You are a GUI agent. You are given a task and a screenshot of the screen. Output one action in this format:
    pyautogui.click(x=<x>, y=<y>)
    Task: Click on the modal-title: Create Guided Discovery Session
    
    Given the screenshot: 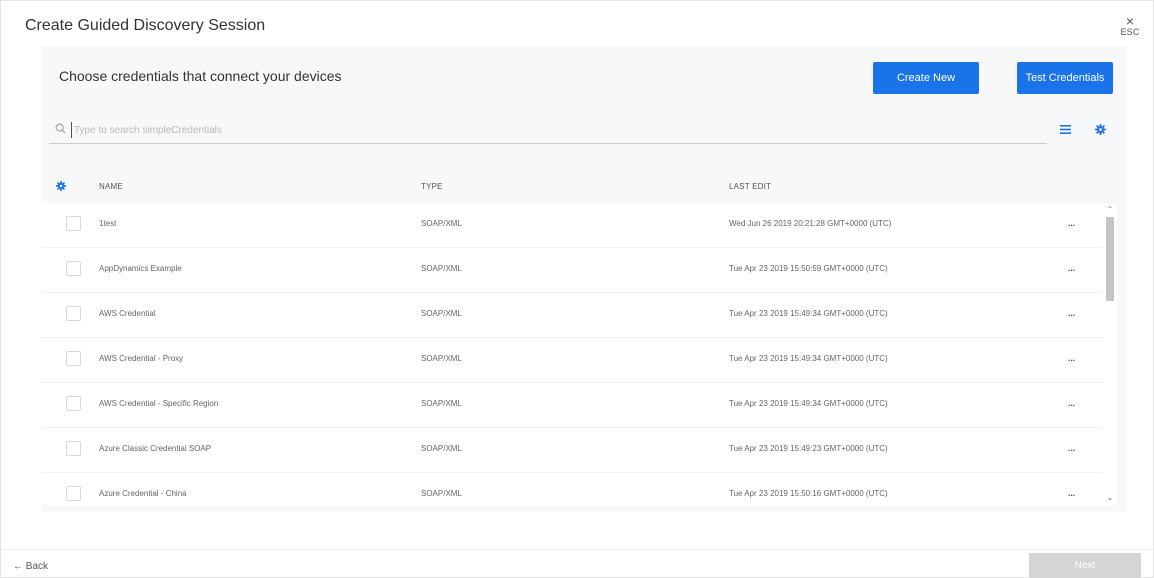 What is the action you would take?
    pyautogui.click(x=145, y=25)
    